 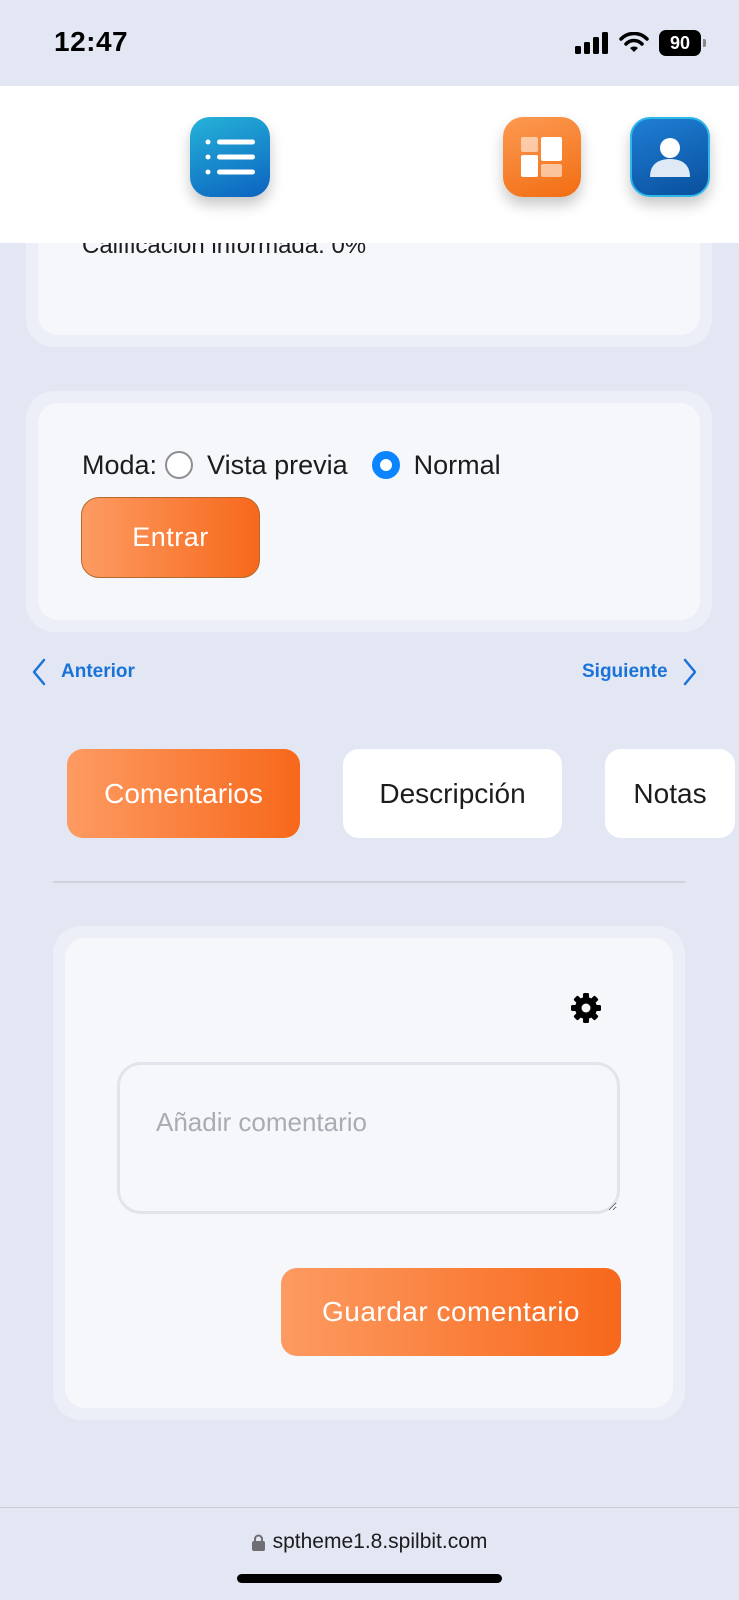 I want to click on dashboard-button, so click(x=542, y=157).